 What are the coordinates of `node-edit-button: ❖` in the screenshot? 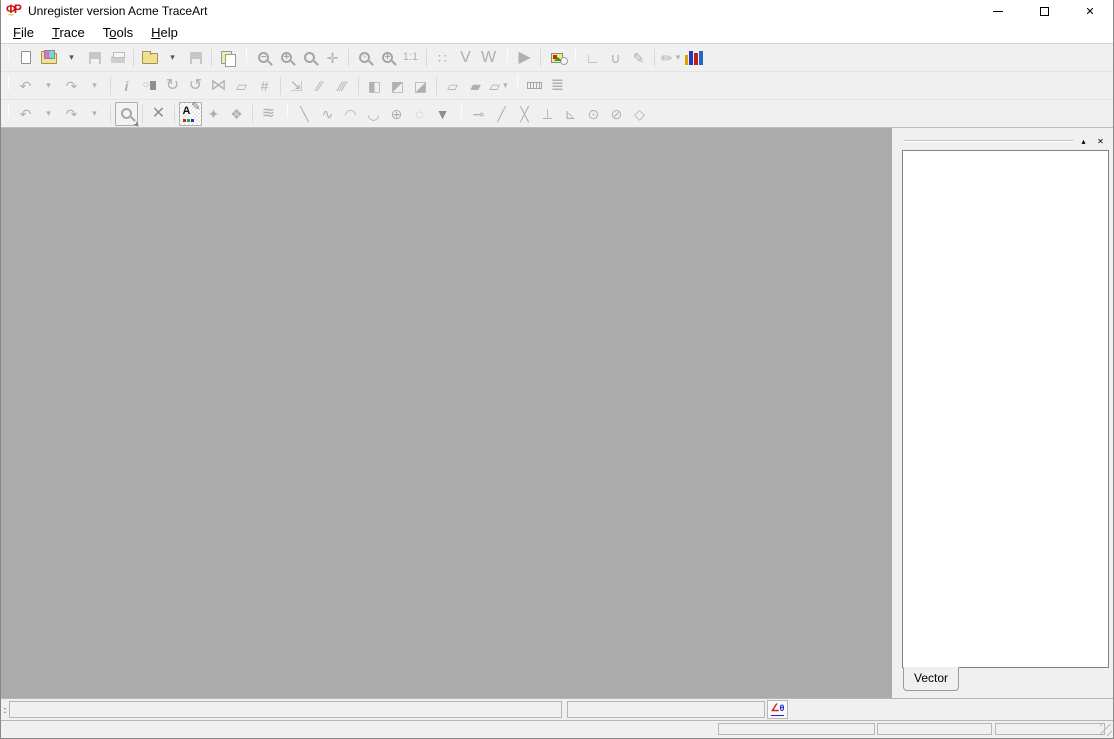 It's located at (236, 114).